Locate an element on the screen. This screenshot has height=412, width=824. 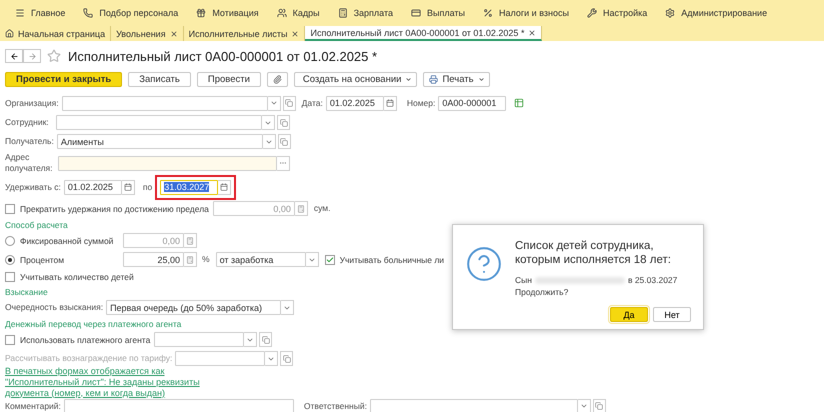
toolbar-button: Провести is located at coordinates (228, 79).